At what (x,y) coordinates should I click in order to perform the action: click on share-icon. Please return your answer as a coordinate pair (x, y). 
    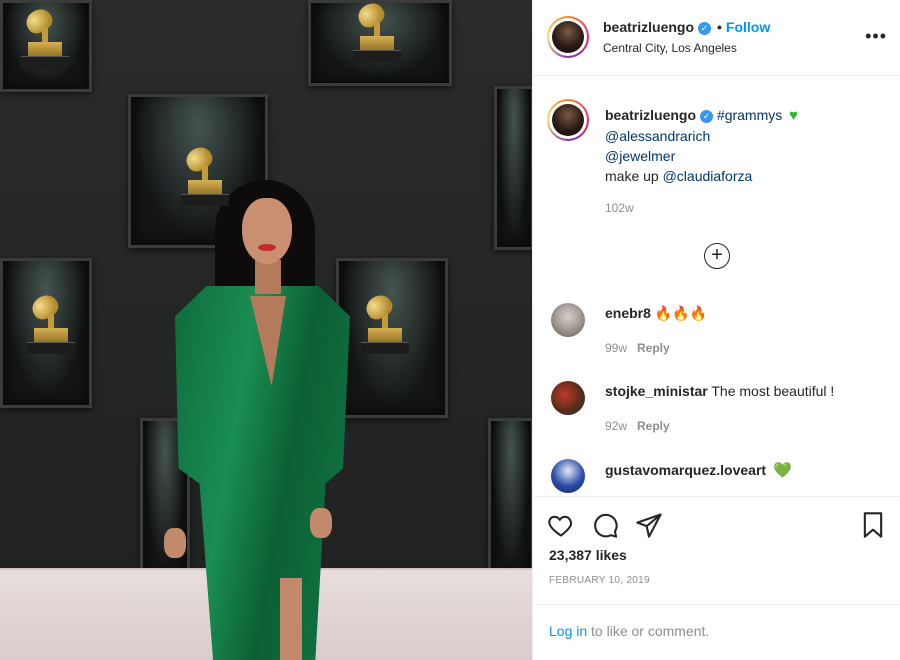
    Looking at the image, I should click on (649, 525).